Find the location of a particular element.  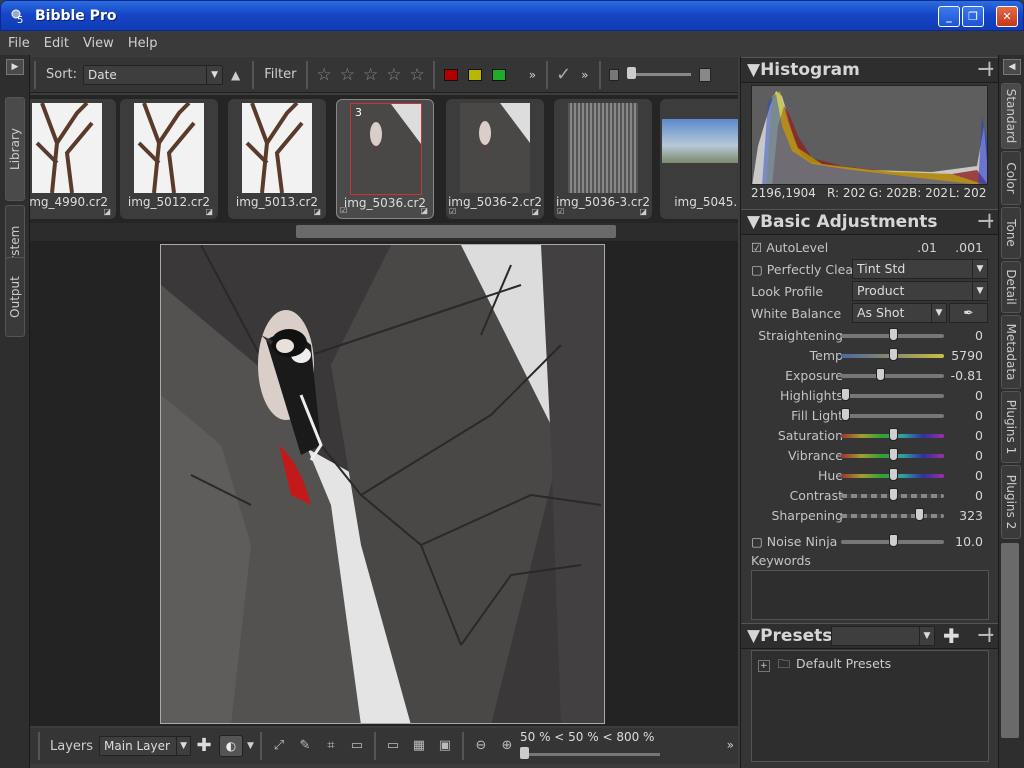

thumbnail-scrollbar is located at coordinates (384, 232).